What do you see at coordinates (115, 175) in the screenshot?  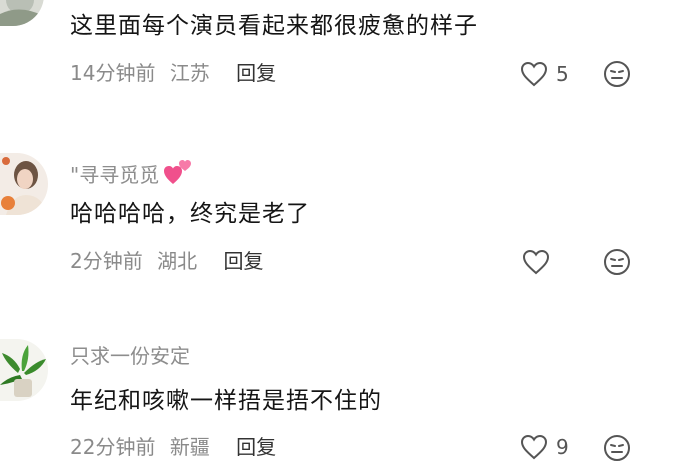 I see `username-text: "寻寻觅觅` at bounding box center [115, 175].